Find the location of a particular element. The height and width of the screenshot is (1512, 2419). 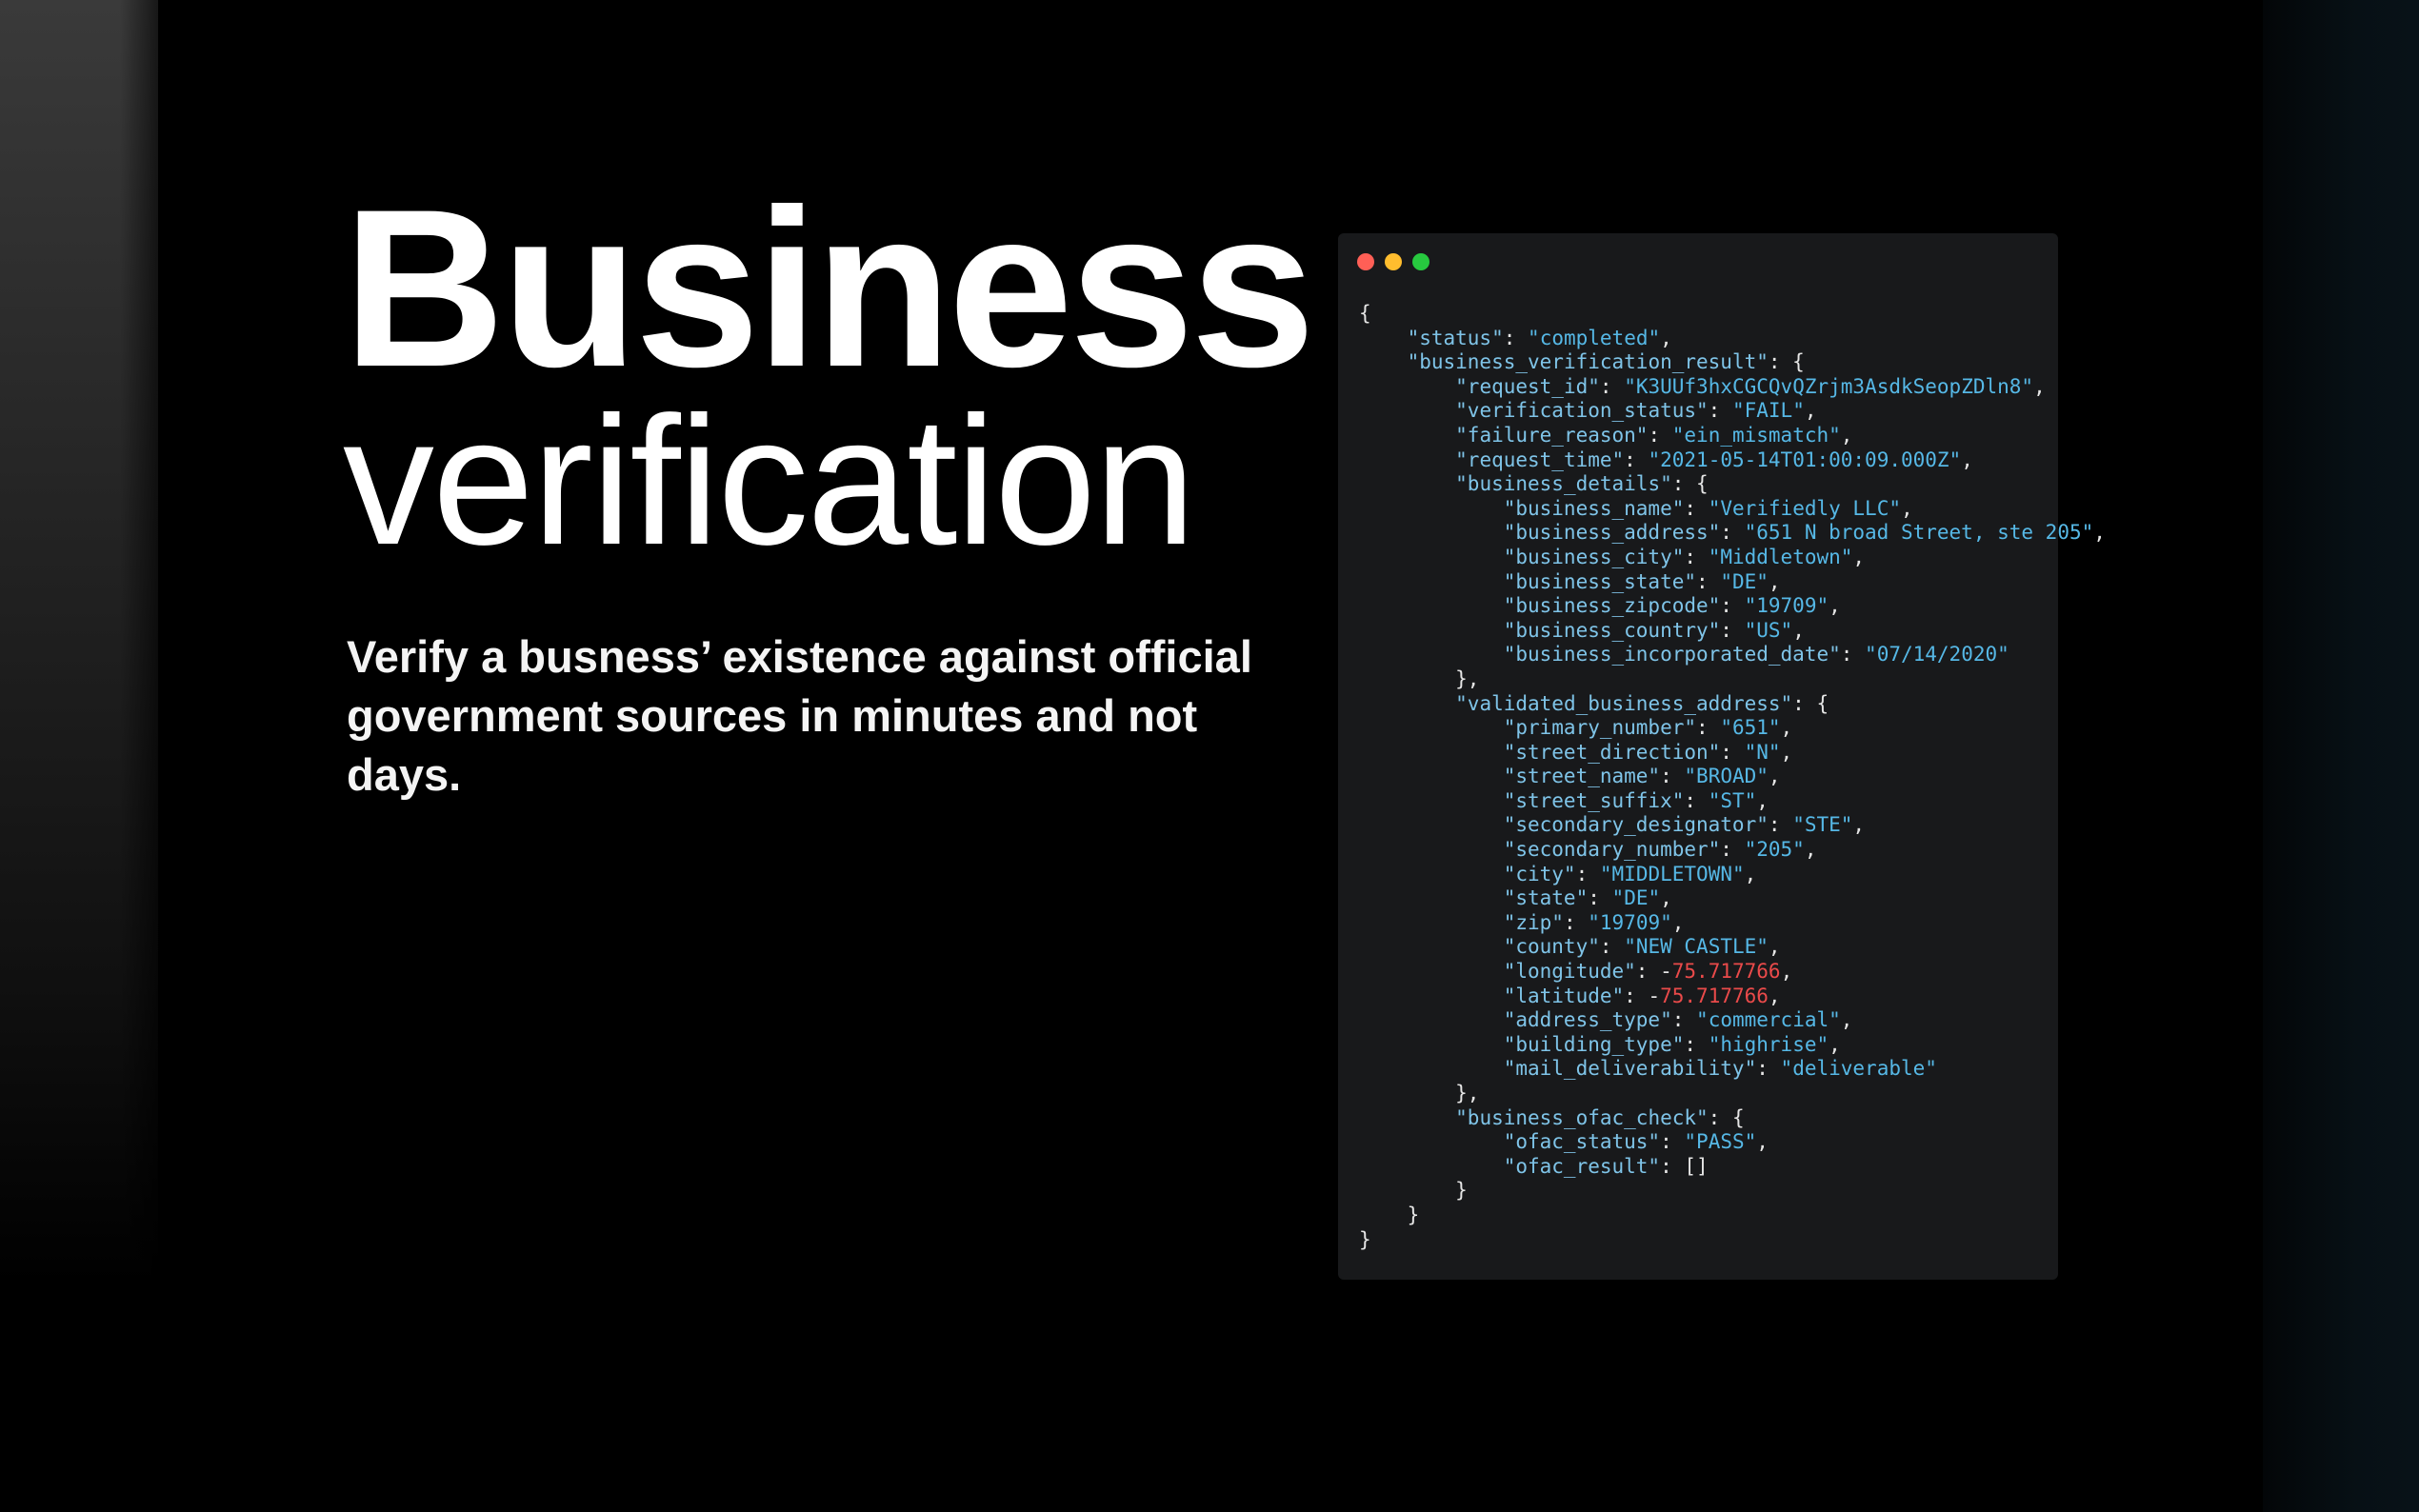

json-string-value: "PASS" is located at coordinates (1720, 1142).